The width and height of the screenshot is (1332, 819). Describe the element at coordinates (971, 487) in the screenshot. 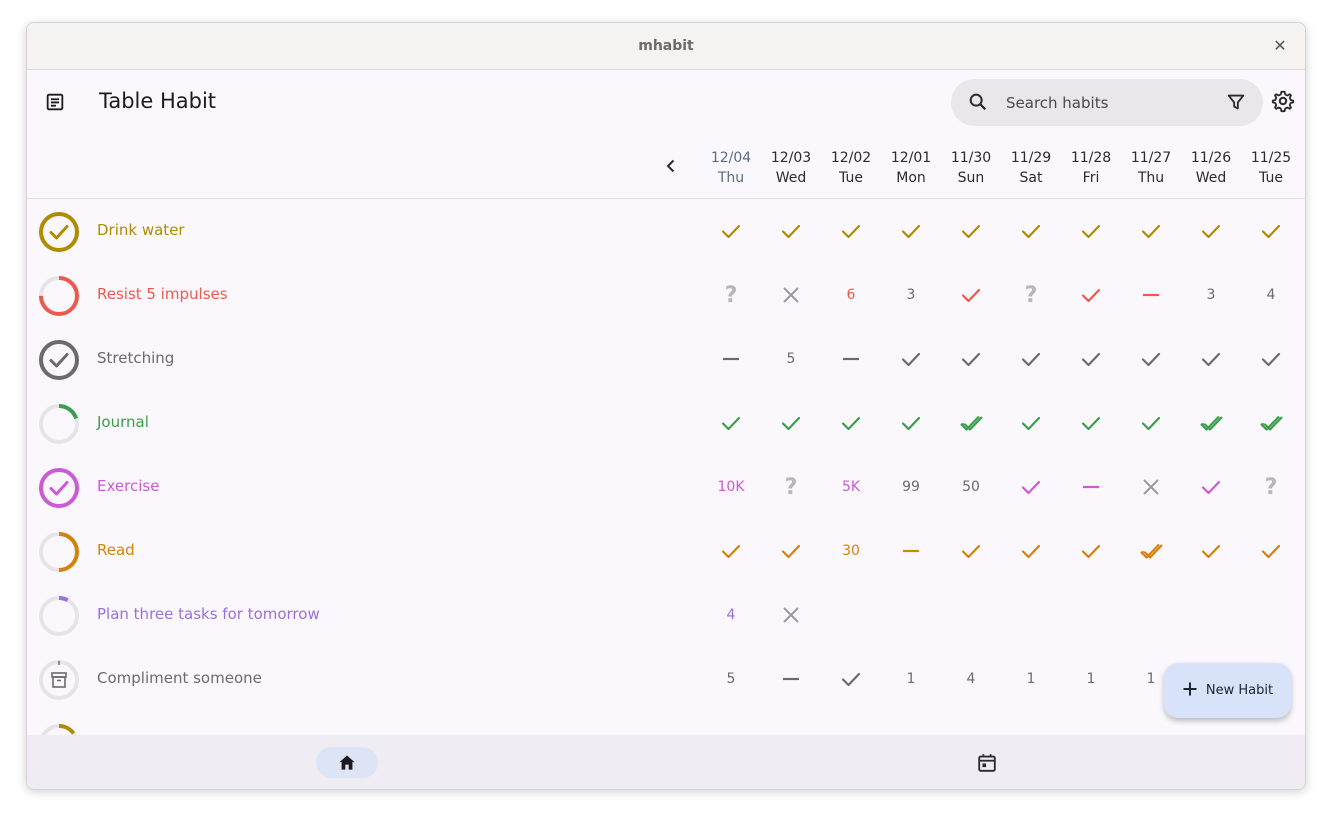

I see `cell-value: 50` at that location.